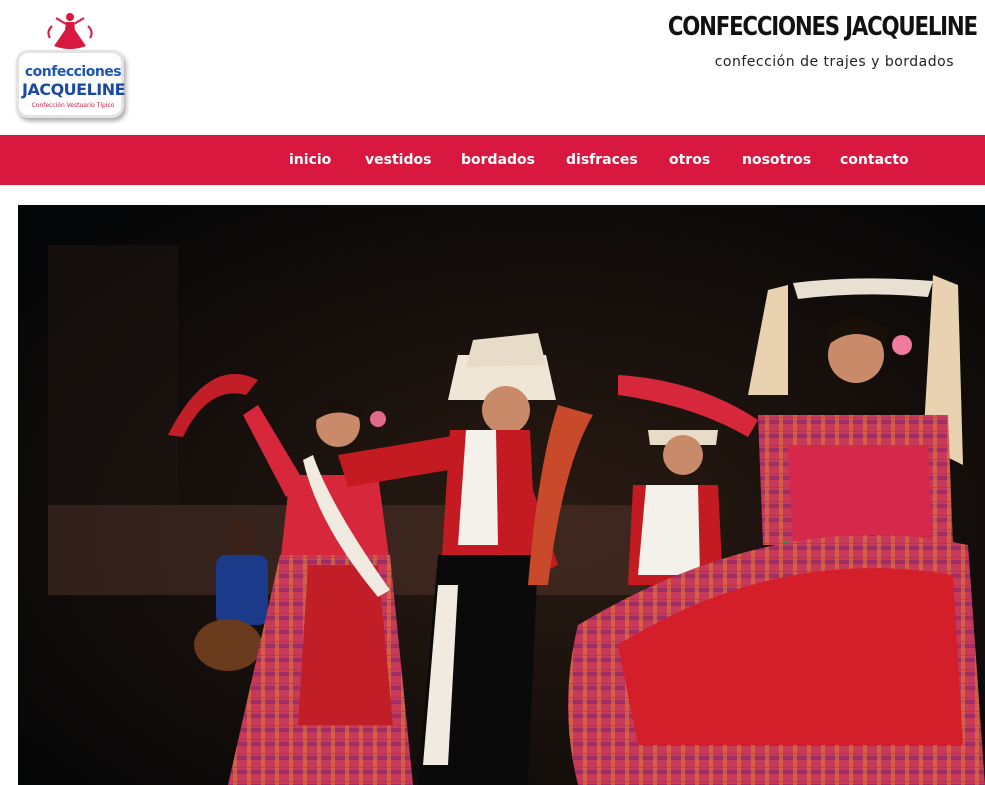 This screenshot has width=985, height=785. What do you see at coordinates (74, 89) in the screenshot?
I see `logo-text-jacqueline: JACQUELINE` at bounding box center [74, 89].